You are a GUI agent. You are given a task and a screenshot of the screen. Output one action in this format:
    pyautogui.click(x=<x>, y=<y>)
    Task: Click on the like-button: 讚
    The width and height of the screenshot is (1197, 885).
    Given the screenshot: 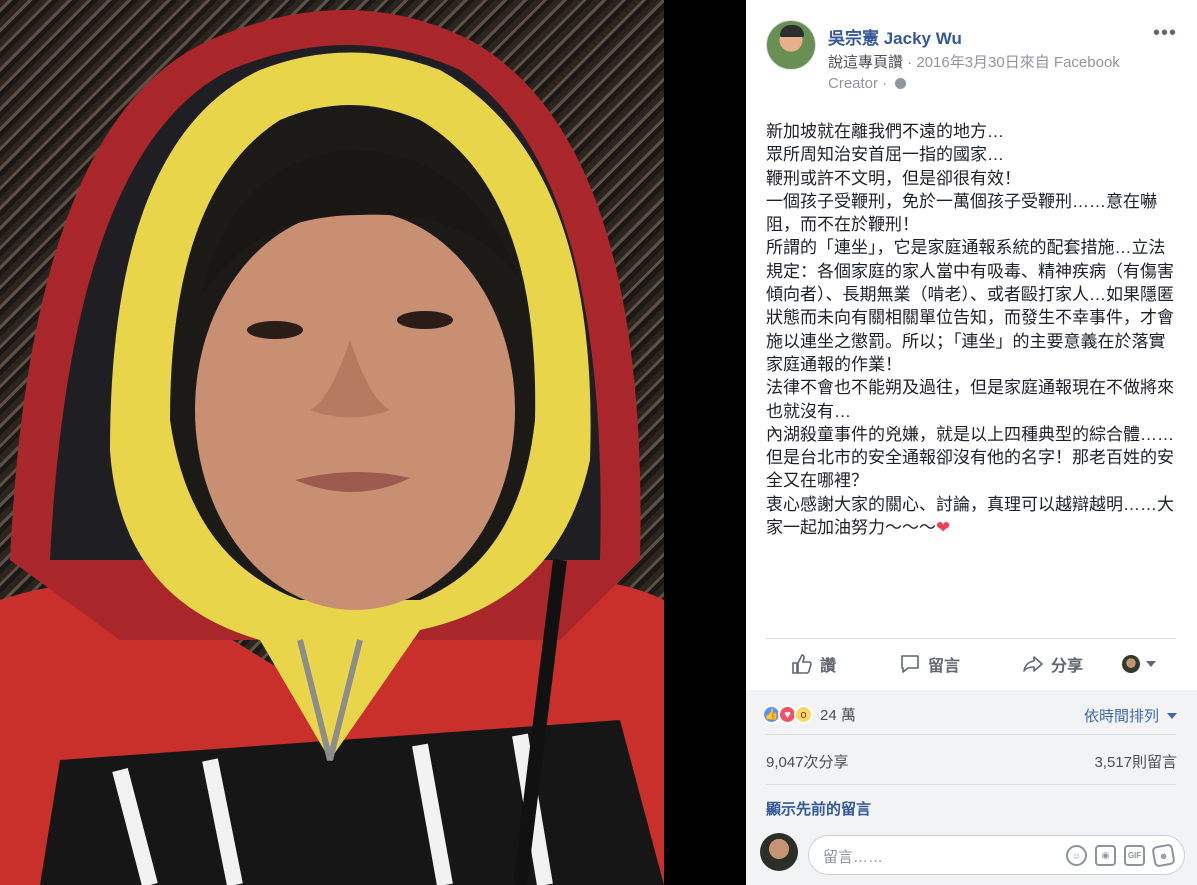 What is the action you would take?
    pyautogui.click(x=813, y=664)
    